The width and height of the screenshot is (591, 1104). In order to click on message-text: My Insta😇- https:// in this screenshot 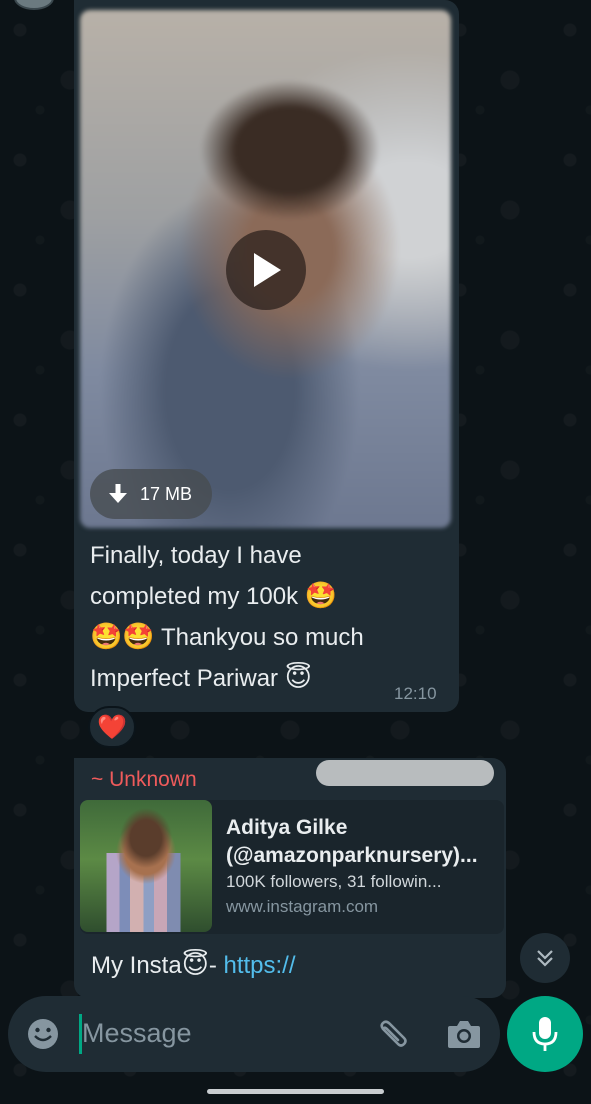, I will do `click(193, 965)`.